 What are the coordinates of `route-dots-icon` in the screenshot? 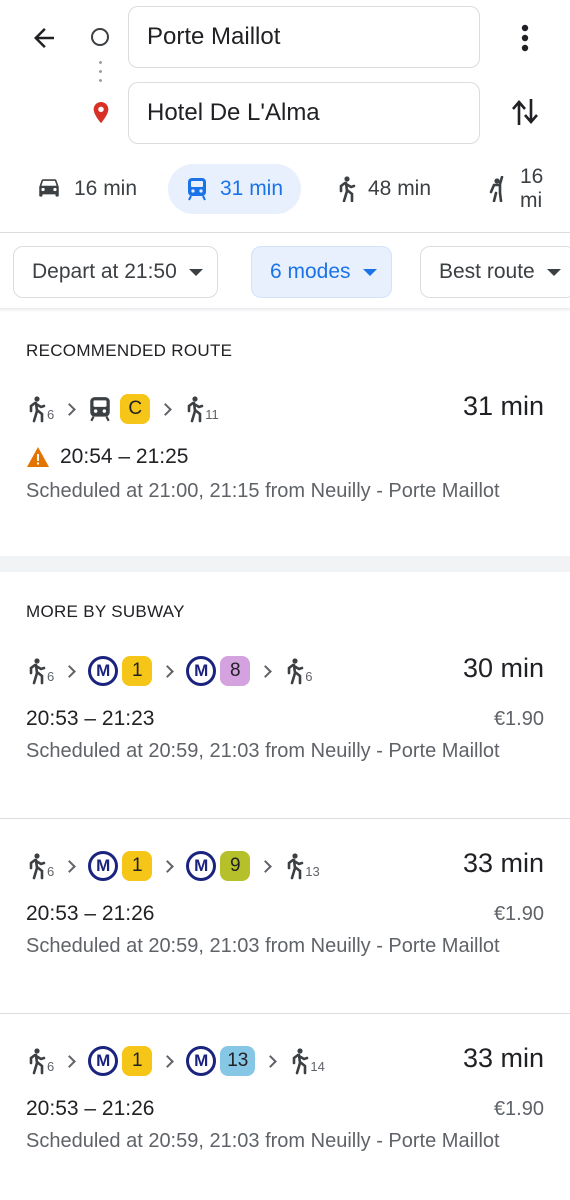 It's located at (100, 73).